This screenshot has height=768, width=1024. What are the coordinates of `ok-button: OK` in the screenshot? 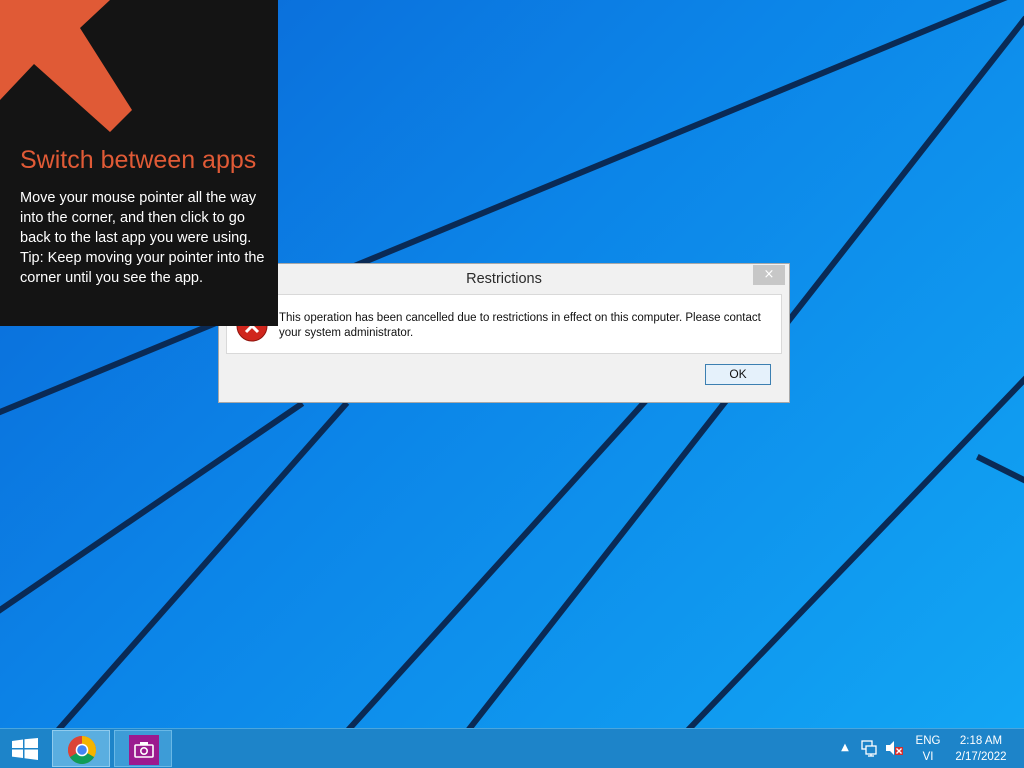 It's located at (738, 374).